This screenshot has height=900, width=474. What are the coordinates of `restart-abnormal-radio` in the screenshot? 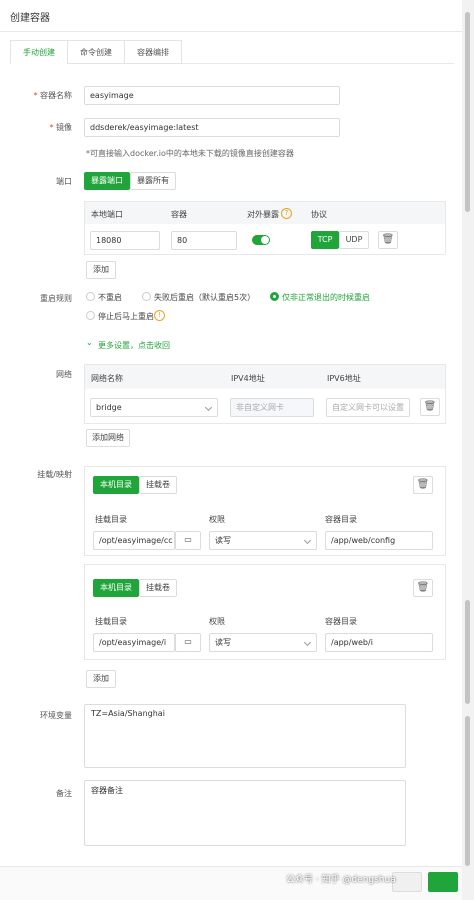 It's located at (274, 296).